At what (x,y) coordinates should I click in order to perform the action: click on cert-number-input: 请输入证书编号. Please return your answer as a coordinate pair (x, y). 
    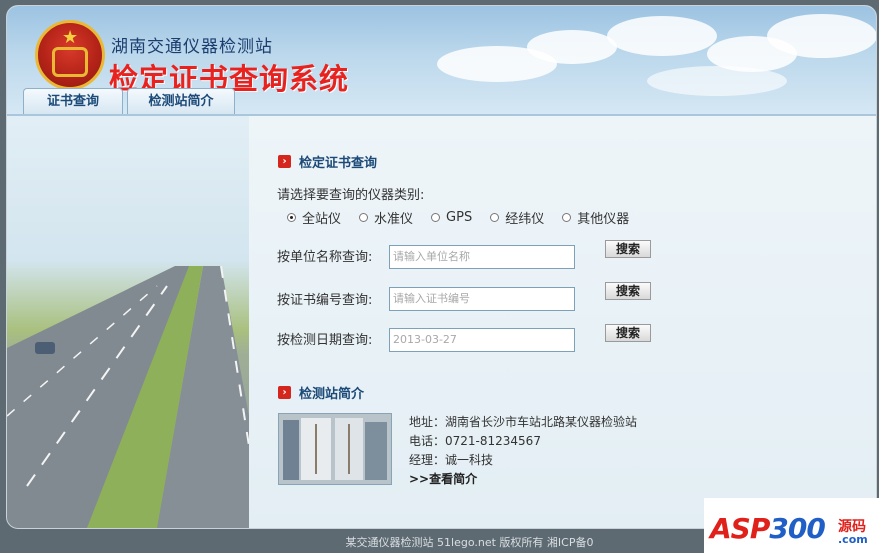
    Looking at the image, I should click on (482, 299).